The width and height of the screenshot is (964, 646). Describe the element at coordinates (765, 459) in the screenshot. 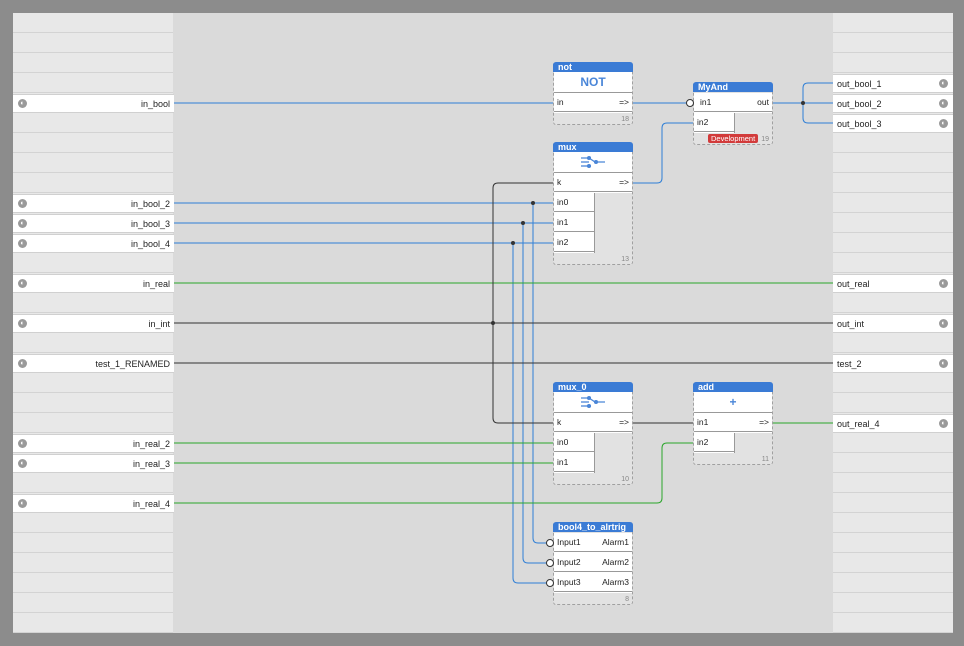

I see `block-id: 11` at that location.